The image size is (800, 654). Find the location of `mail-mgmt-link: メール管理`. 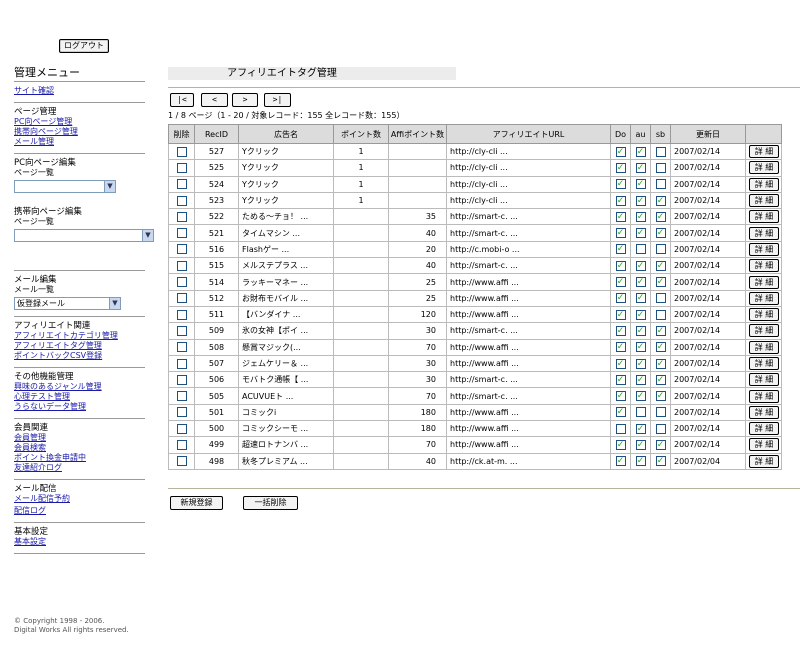

mail-mgmt-link: メール管理 is located at coordinates (79, 142).